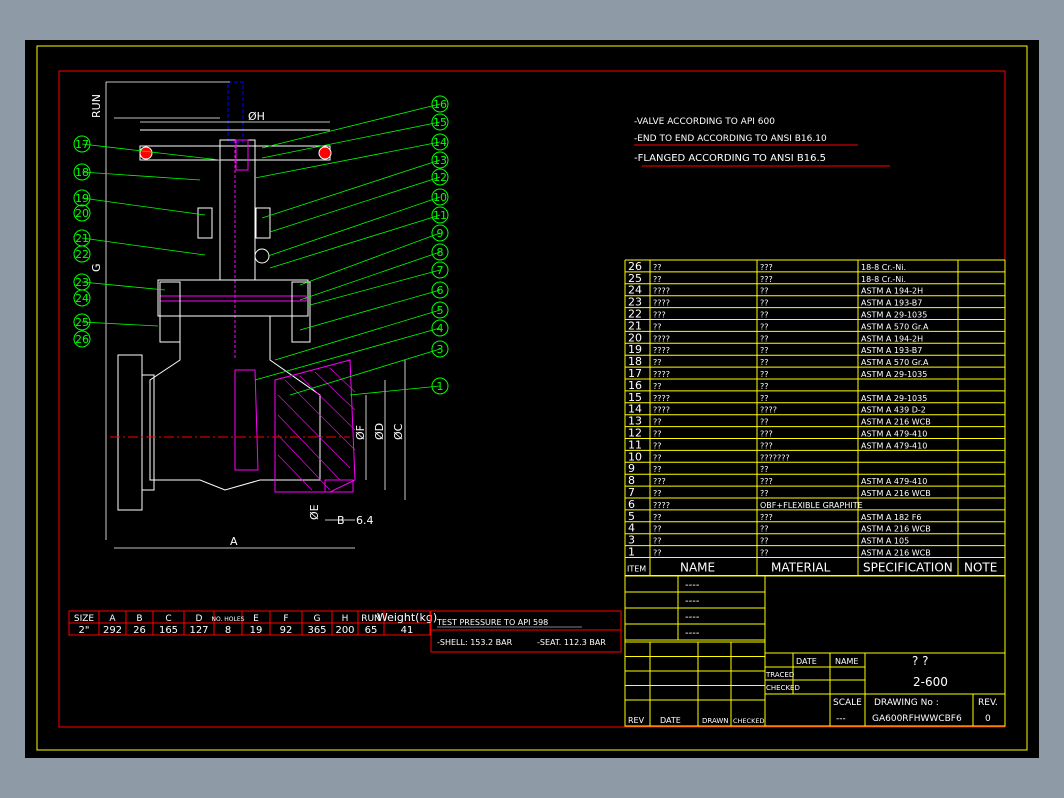 The height and width of the screenshot is (798, 1064). I want to click on rev-dash: ----, so click(692, 633).